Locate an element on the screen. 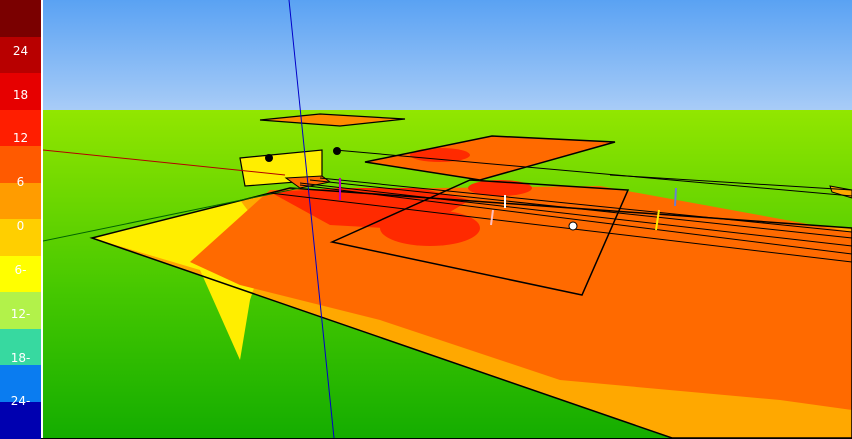 Image resolution: width=852 pixels, height=439 pixels. legend-label: 12- is located at coordinates (20, 314).